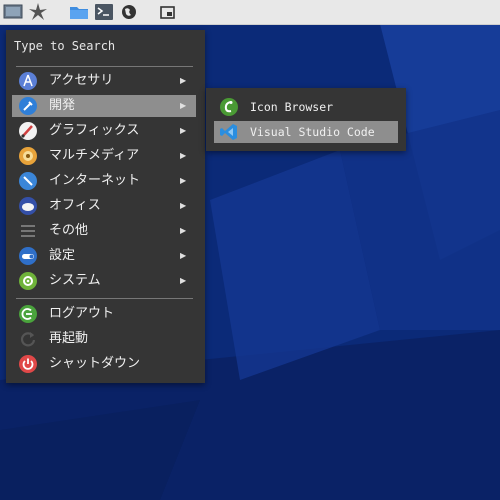  What do you see at coordinates (69, 338) in the screenshot?
I see `menu-item-label: 再起動` at bounding box center [69, 338].